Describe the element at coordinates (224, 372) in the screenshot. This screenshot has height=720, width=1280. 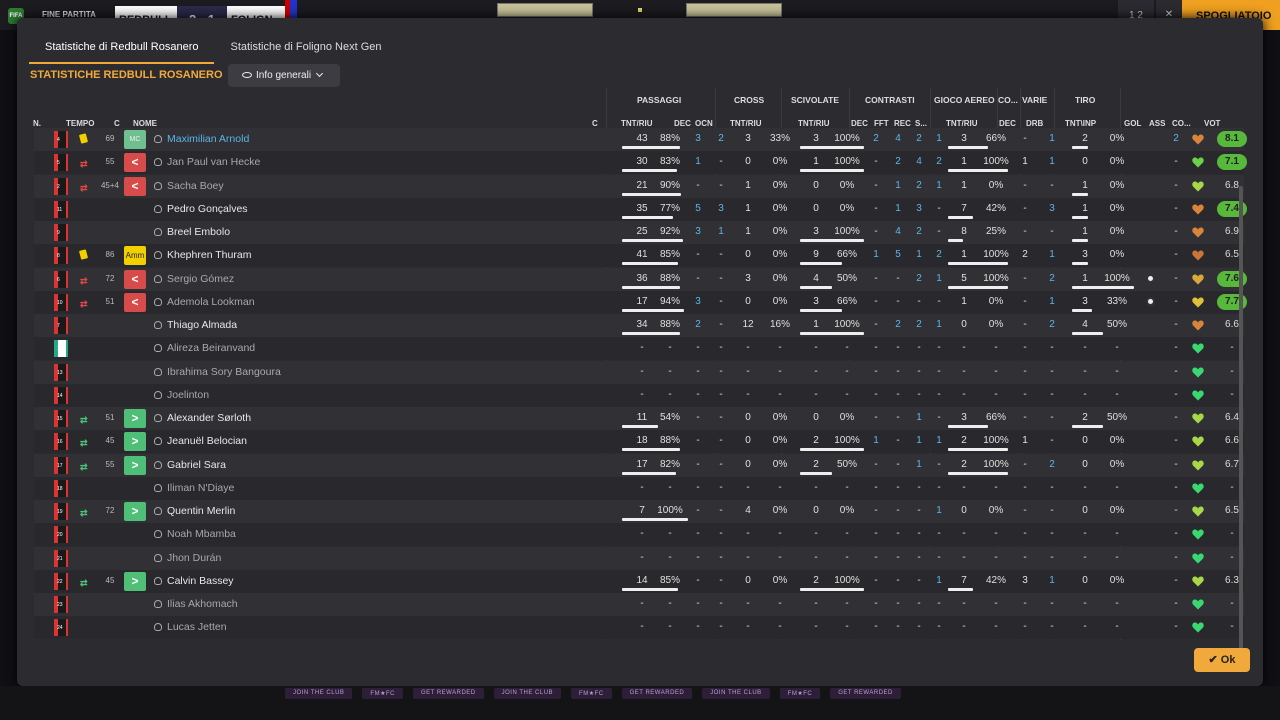
I see `player-name: Ibrahima Sory Bangoura` at that location.